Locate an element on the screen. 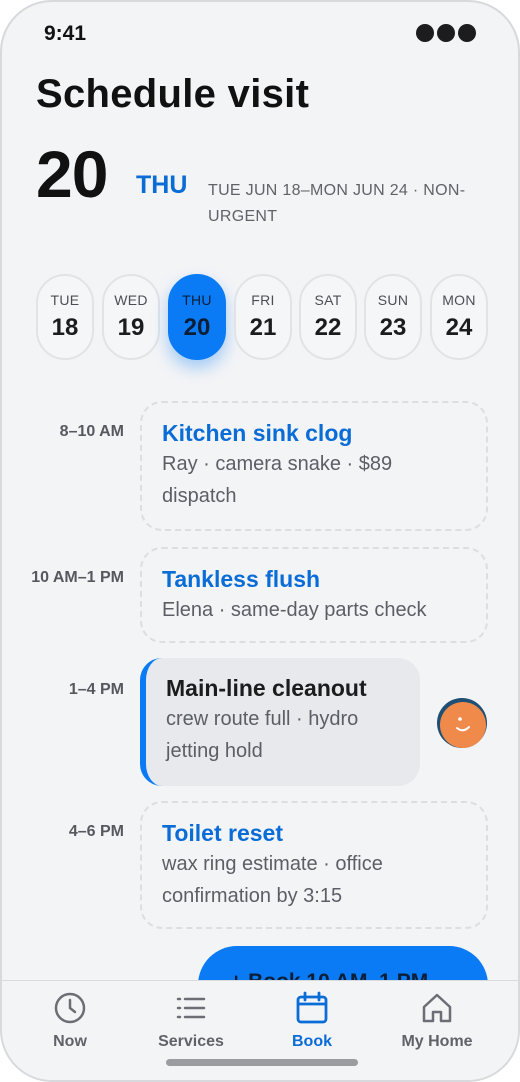 This screenshot has height=1082, width=520. day-pill-num: 22 is located at coordinates (328, 327).